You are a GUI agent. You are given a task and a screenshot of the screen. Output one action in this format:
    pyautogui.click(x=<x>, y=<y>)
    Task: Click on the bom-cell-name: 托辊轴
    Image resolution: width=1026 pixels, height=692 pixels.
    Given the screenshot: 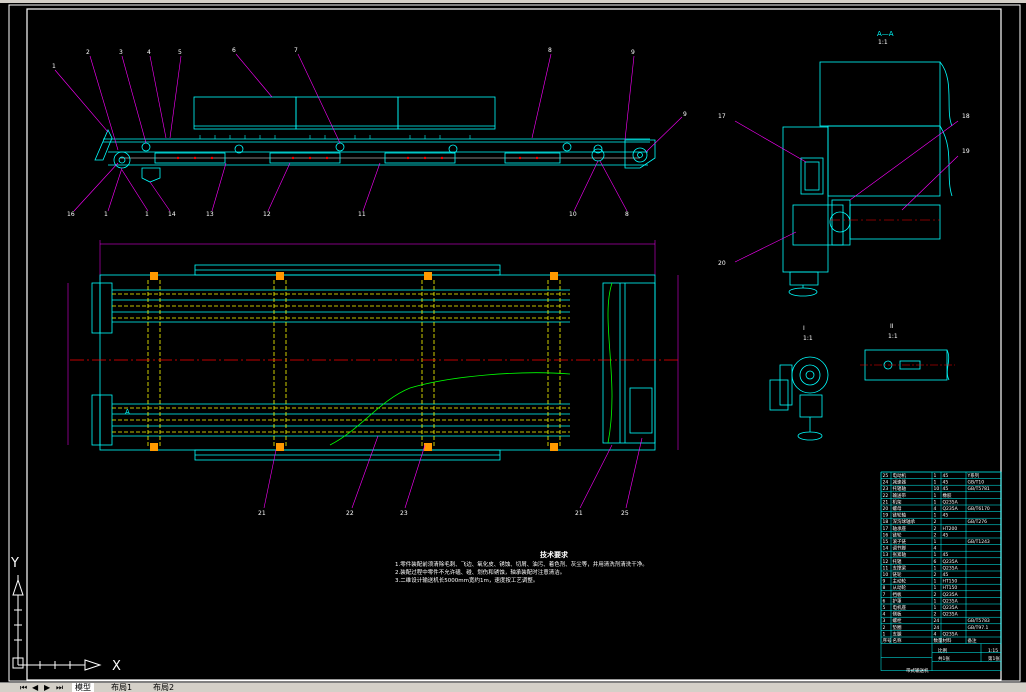 What is the action you would take?
    pyautogui.click(x=900, y=488)
    